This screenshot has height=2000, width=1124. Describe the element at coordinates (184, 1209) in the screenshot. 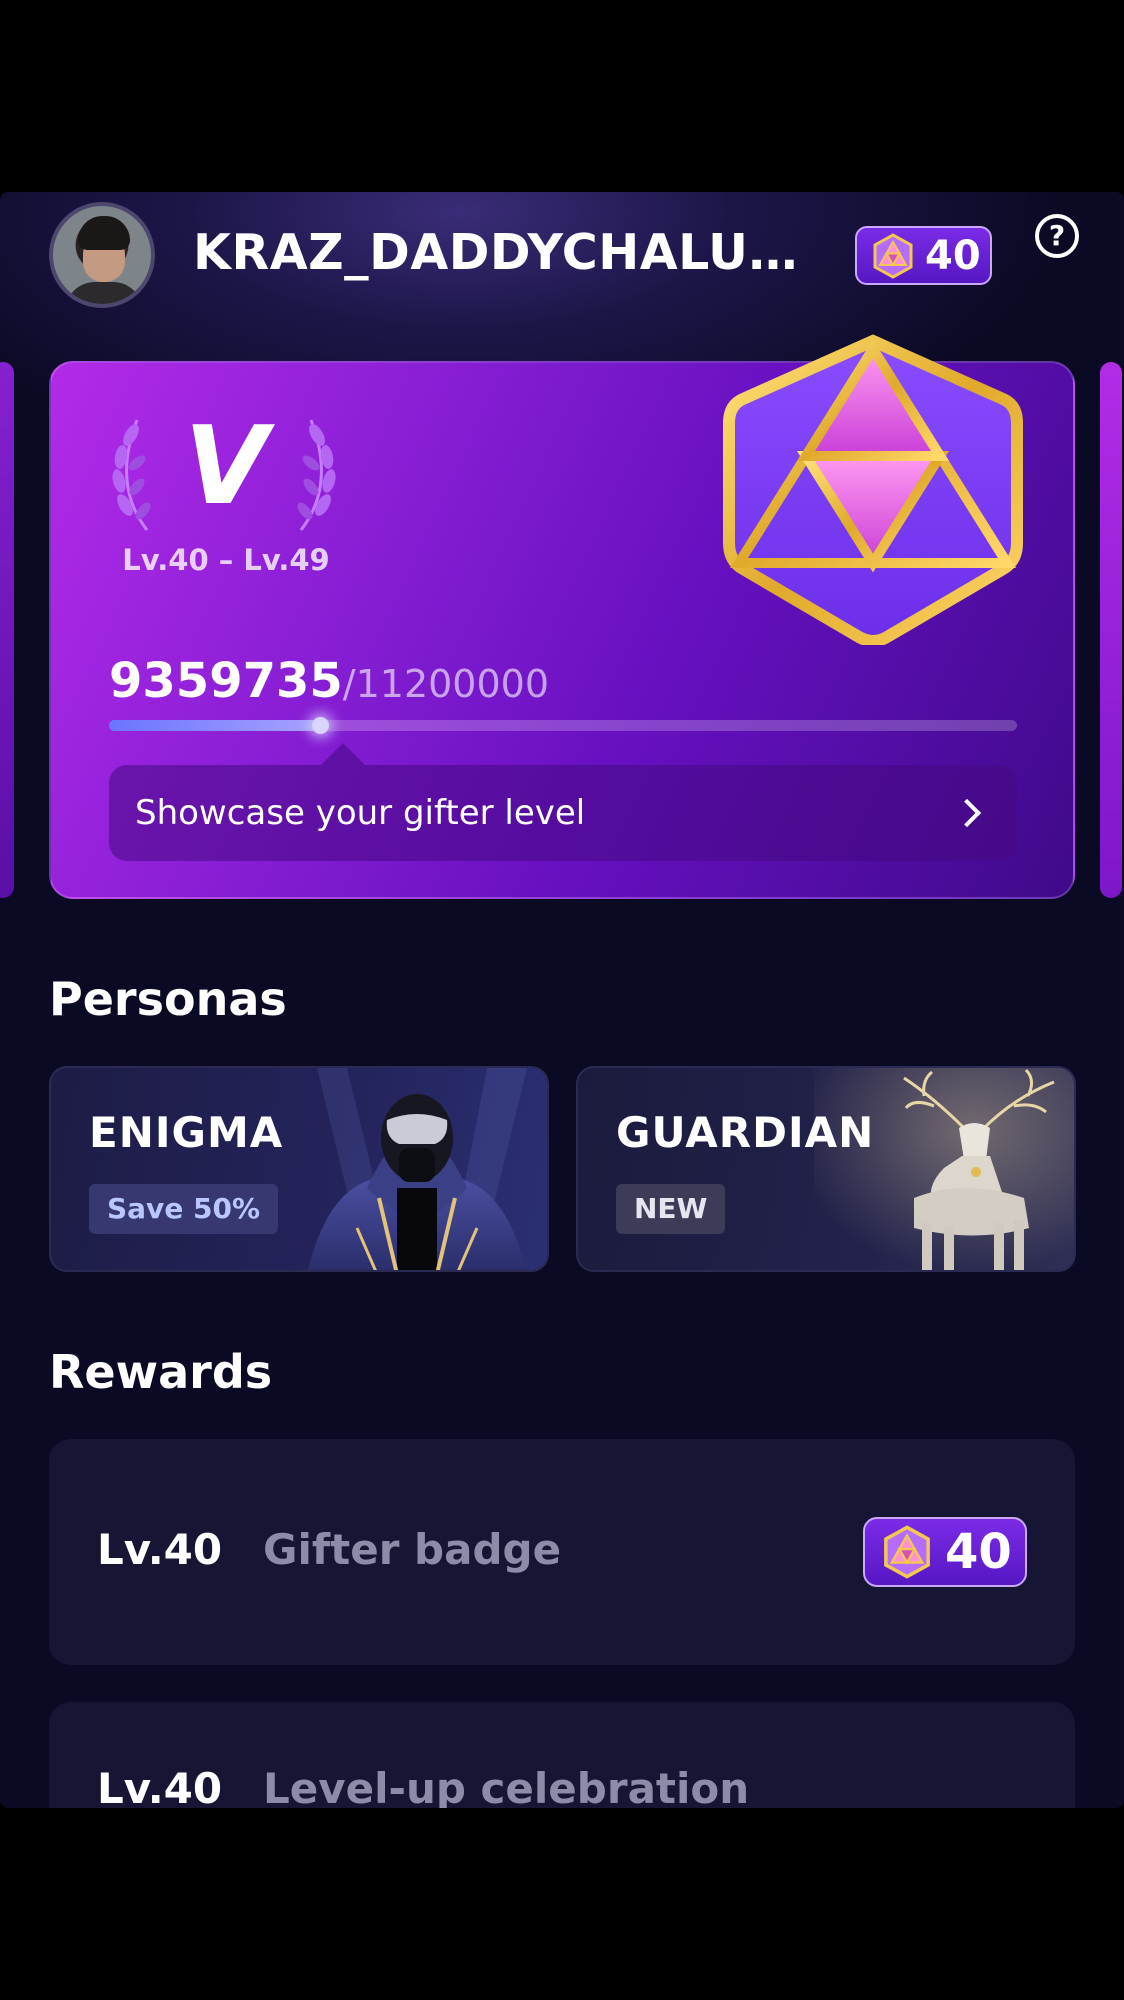

I see `persona-discount-tag: Save 50%` at that location.